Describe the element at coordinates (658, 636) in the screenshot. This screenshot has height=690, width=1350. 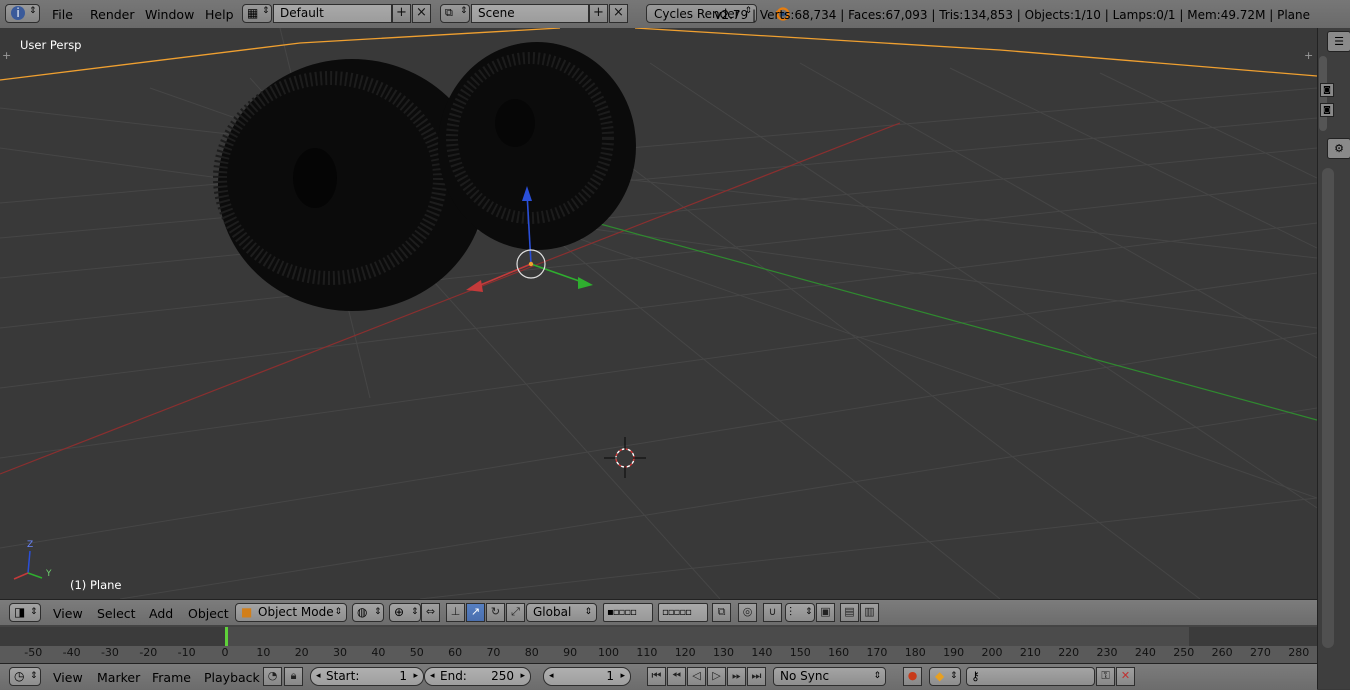
I see `timeline-track` at that location.